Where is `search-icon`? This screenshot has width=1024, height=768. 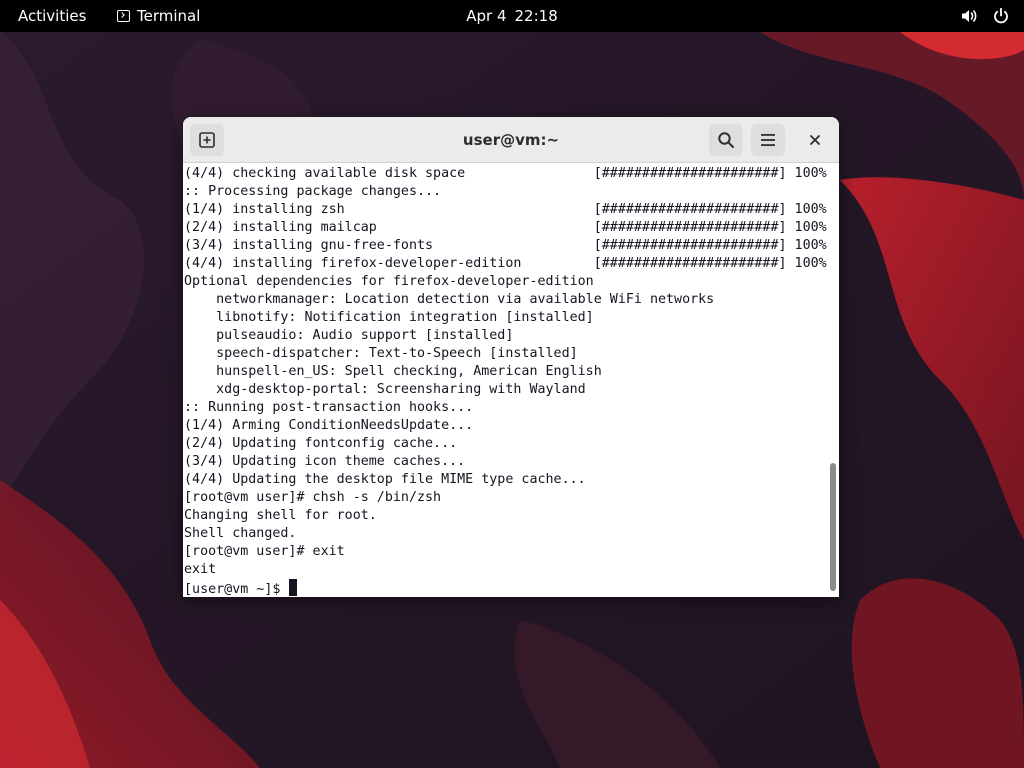
search-icon is located at coordinates (726, 140).